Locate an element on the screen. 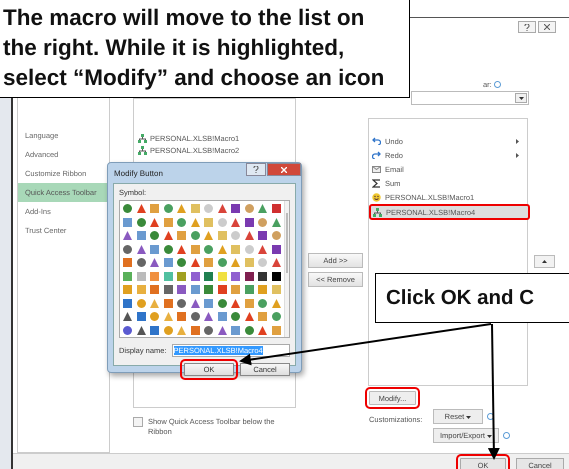  up-arrow-icon is located at coordinates (544, 261).